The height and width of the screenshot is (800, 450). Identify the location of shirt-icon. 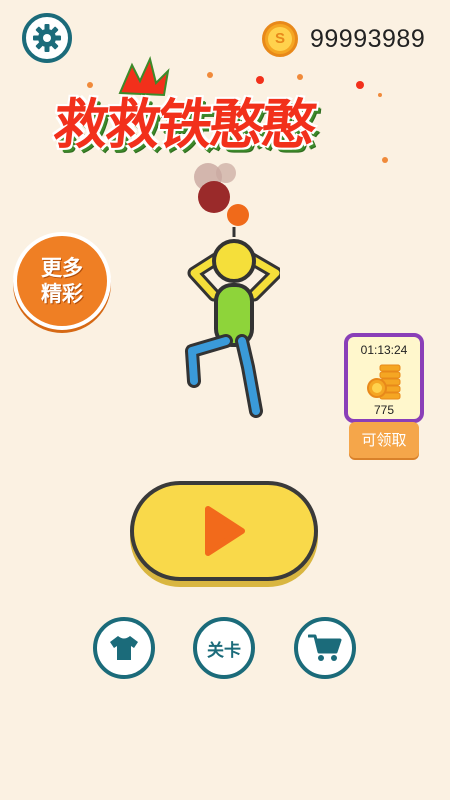
(124, 648).